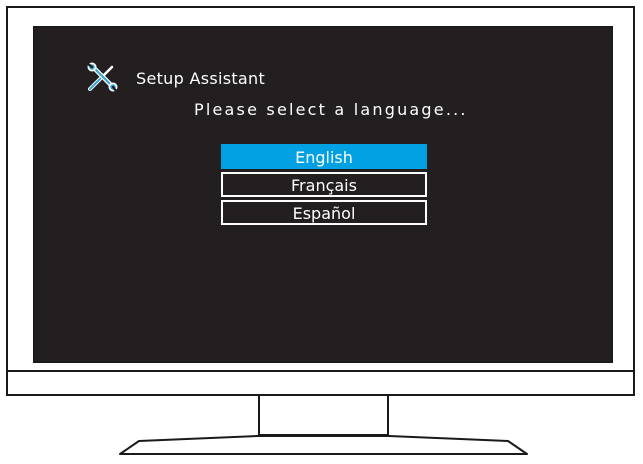 The height and width of the screenshot is (464, 643). What do you see at coordinates (324, 156) in the screenshot?
I see `language-option-english: English` at bounding box center [324, 156].